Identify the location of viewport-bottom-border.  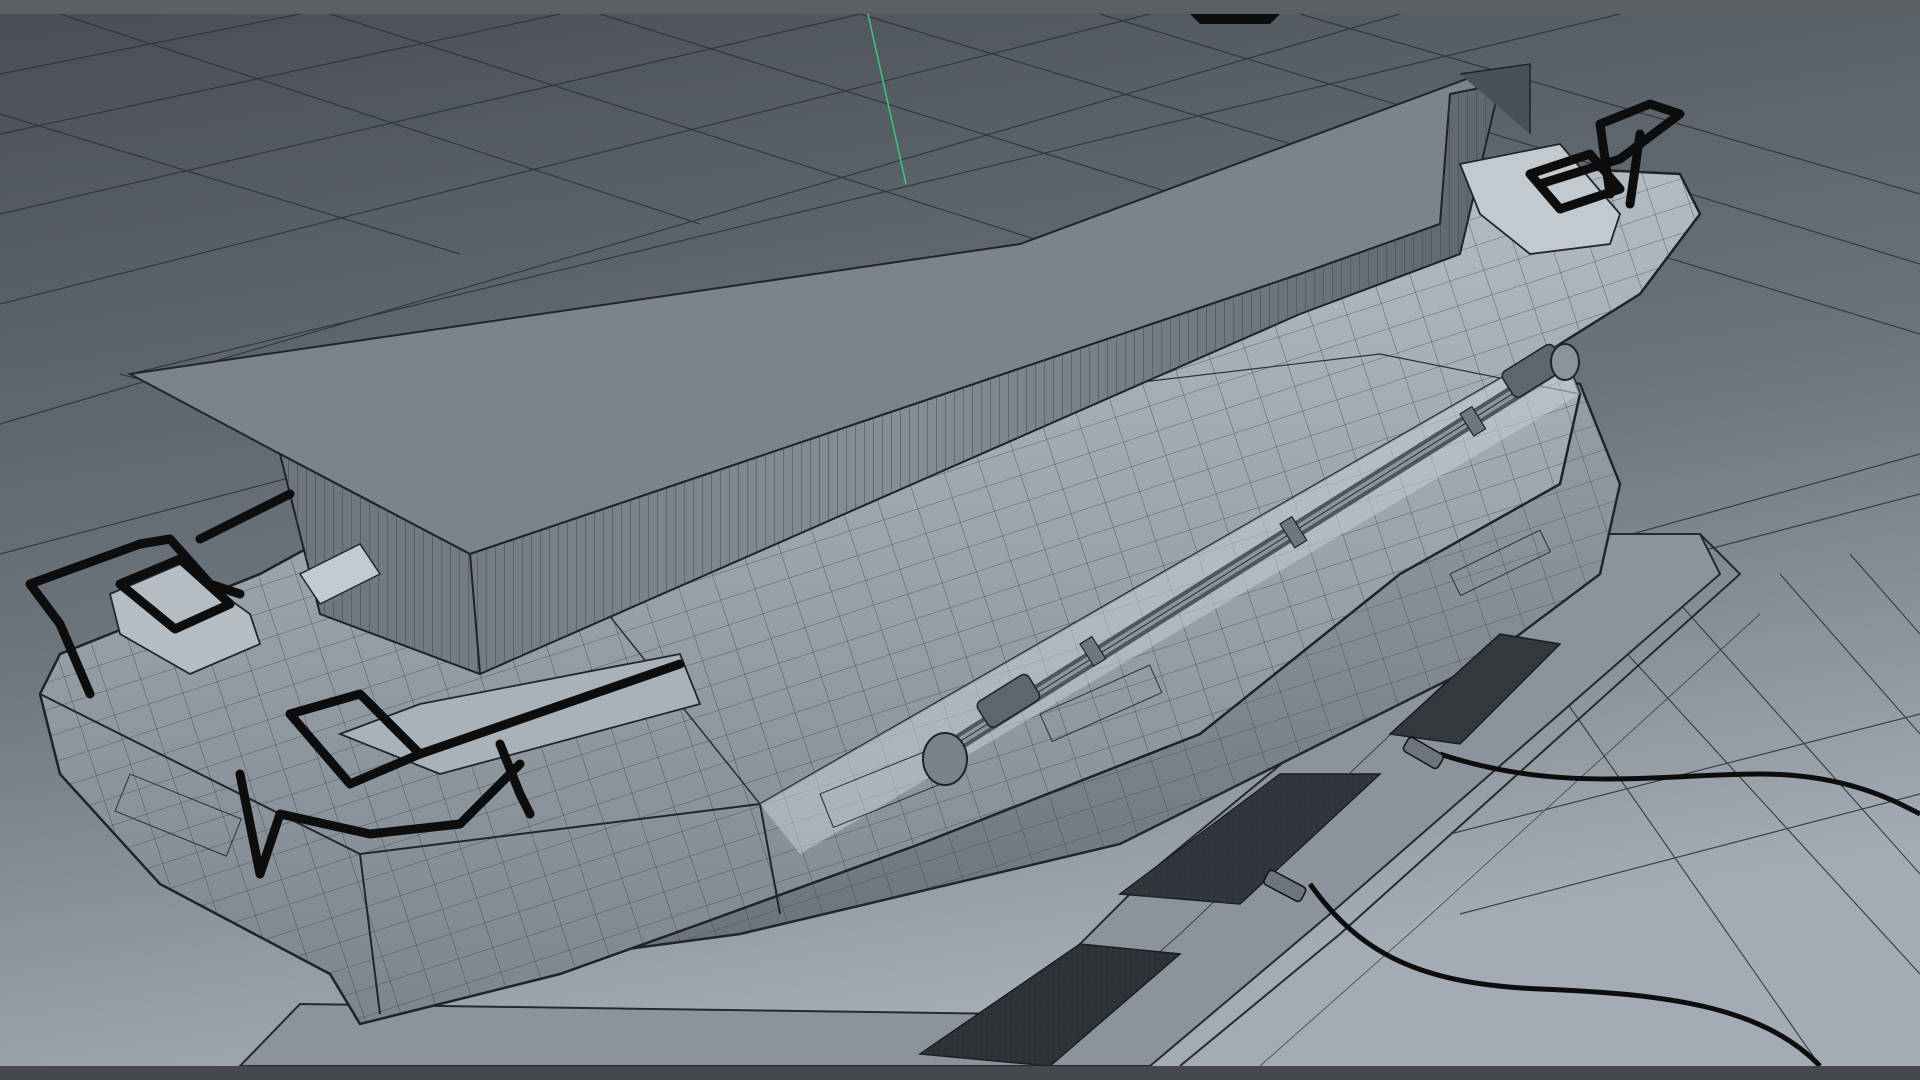
(960, 1073).